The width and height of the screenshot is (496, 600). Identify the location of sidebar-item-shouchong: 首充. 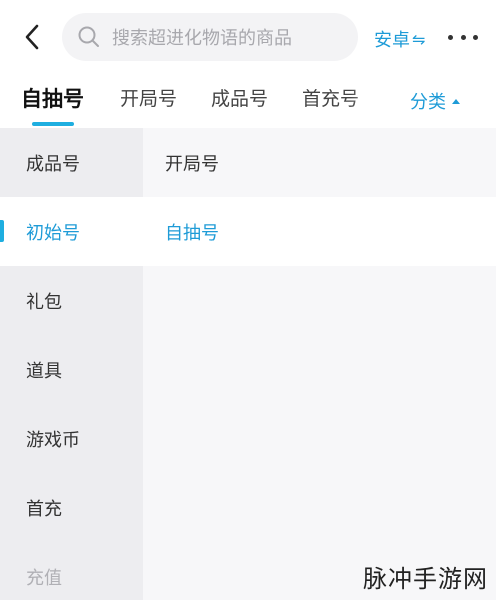
(71, 507).